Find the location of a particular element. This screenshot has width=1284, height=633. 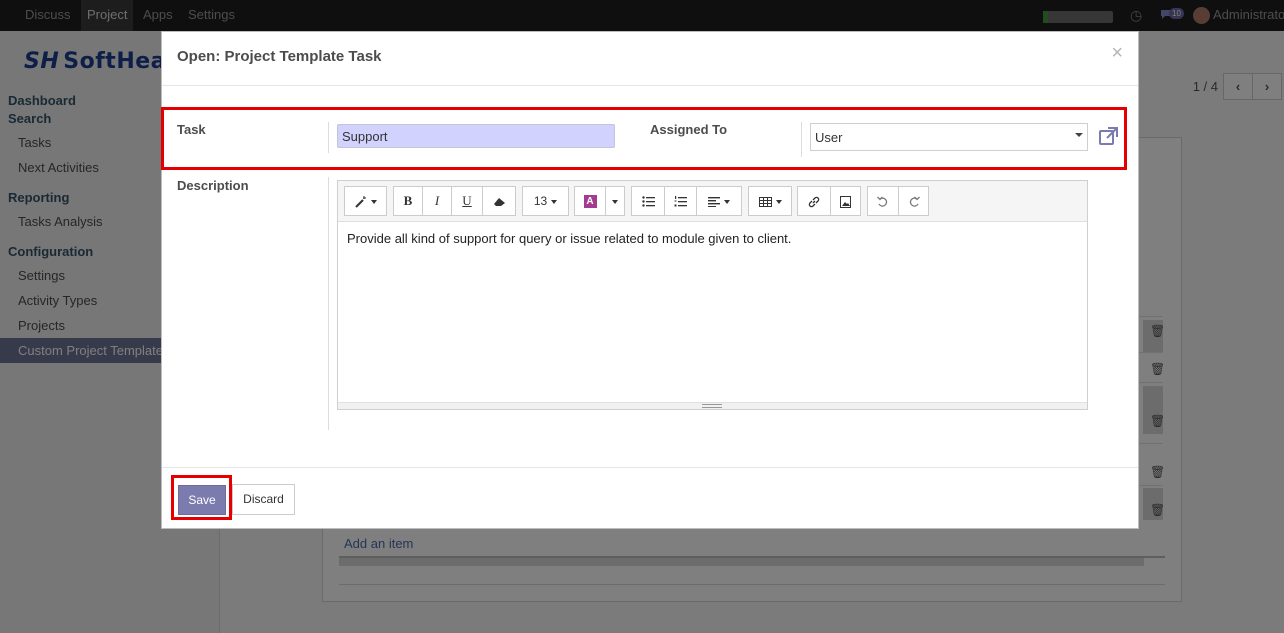

image-icon is located at coordinates (845, 201).